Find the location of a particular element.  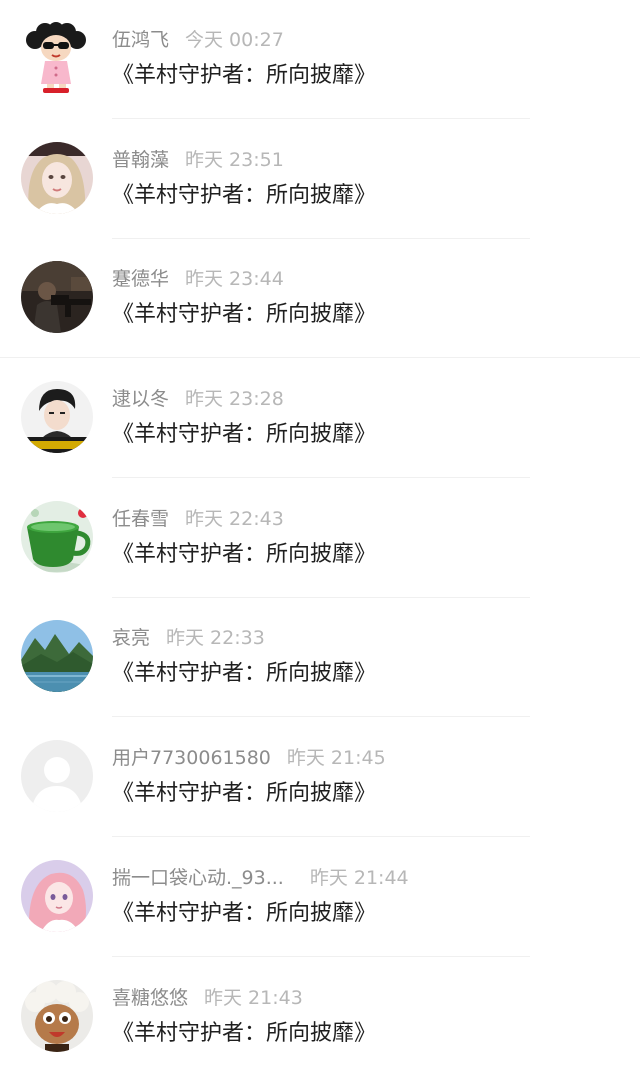

comment-meta: 喜糖悠悠 昨天 21:43 is located at coordinates (207, 998).